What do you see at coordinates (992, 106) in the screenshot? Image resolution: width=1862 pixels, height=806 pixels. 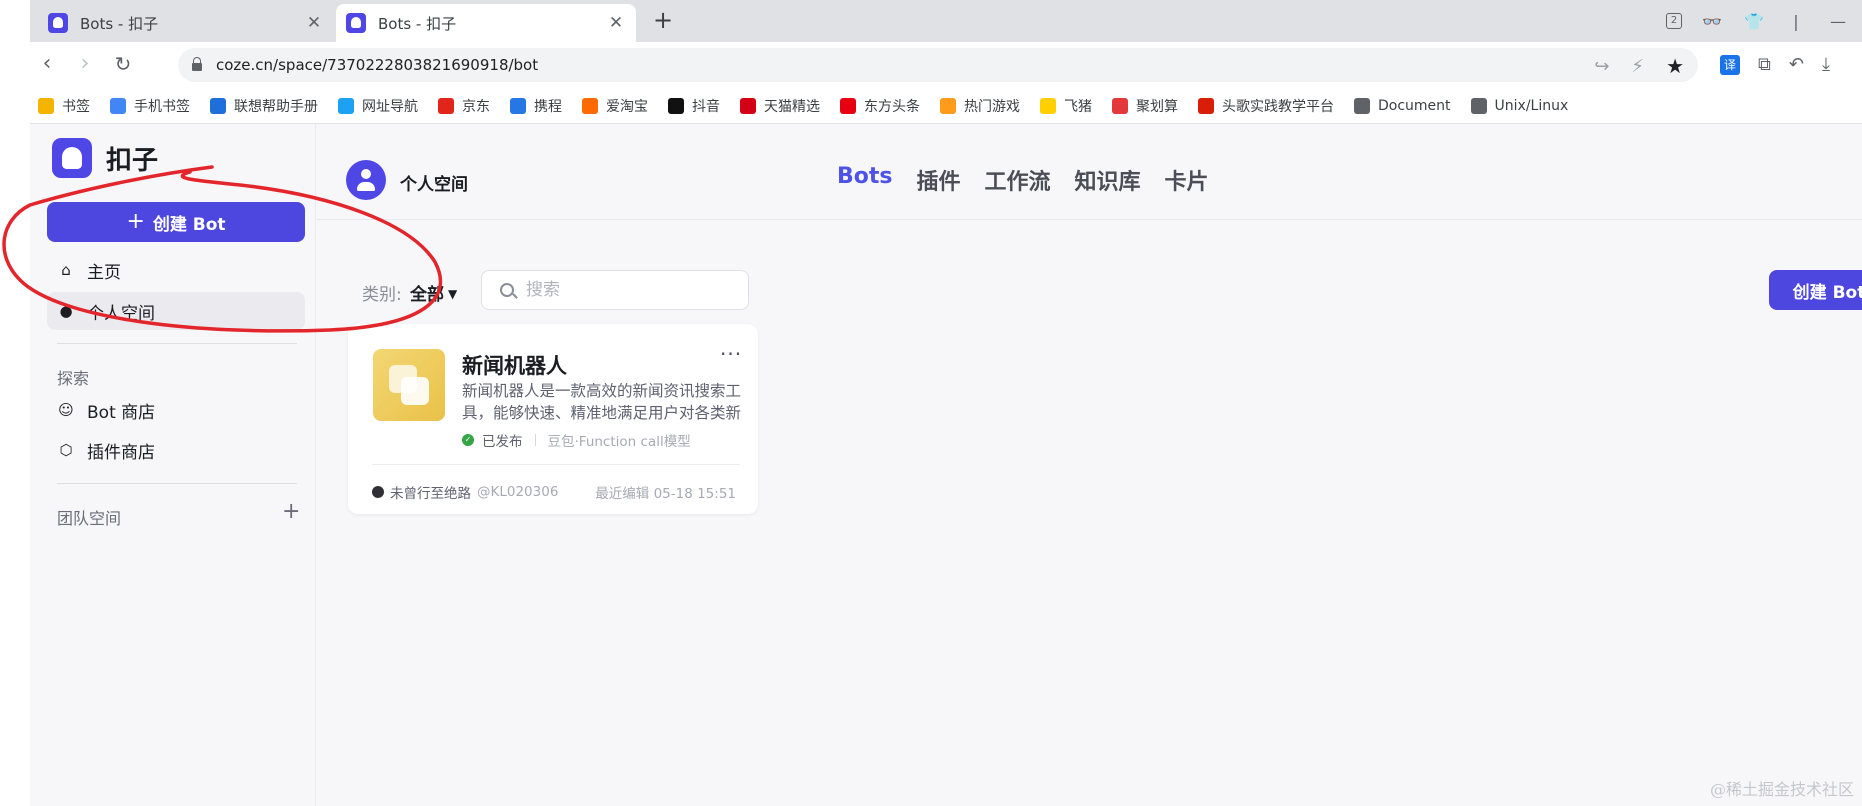 I see `bookmark-label: 热门游戏` at bounding box center [992, 106].